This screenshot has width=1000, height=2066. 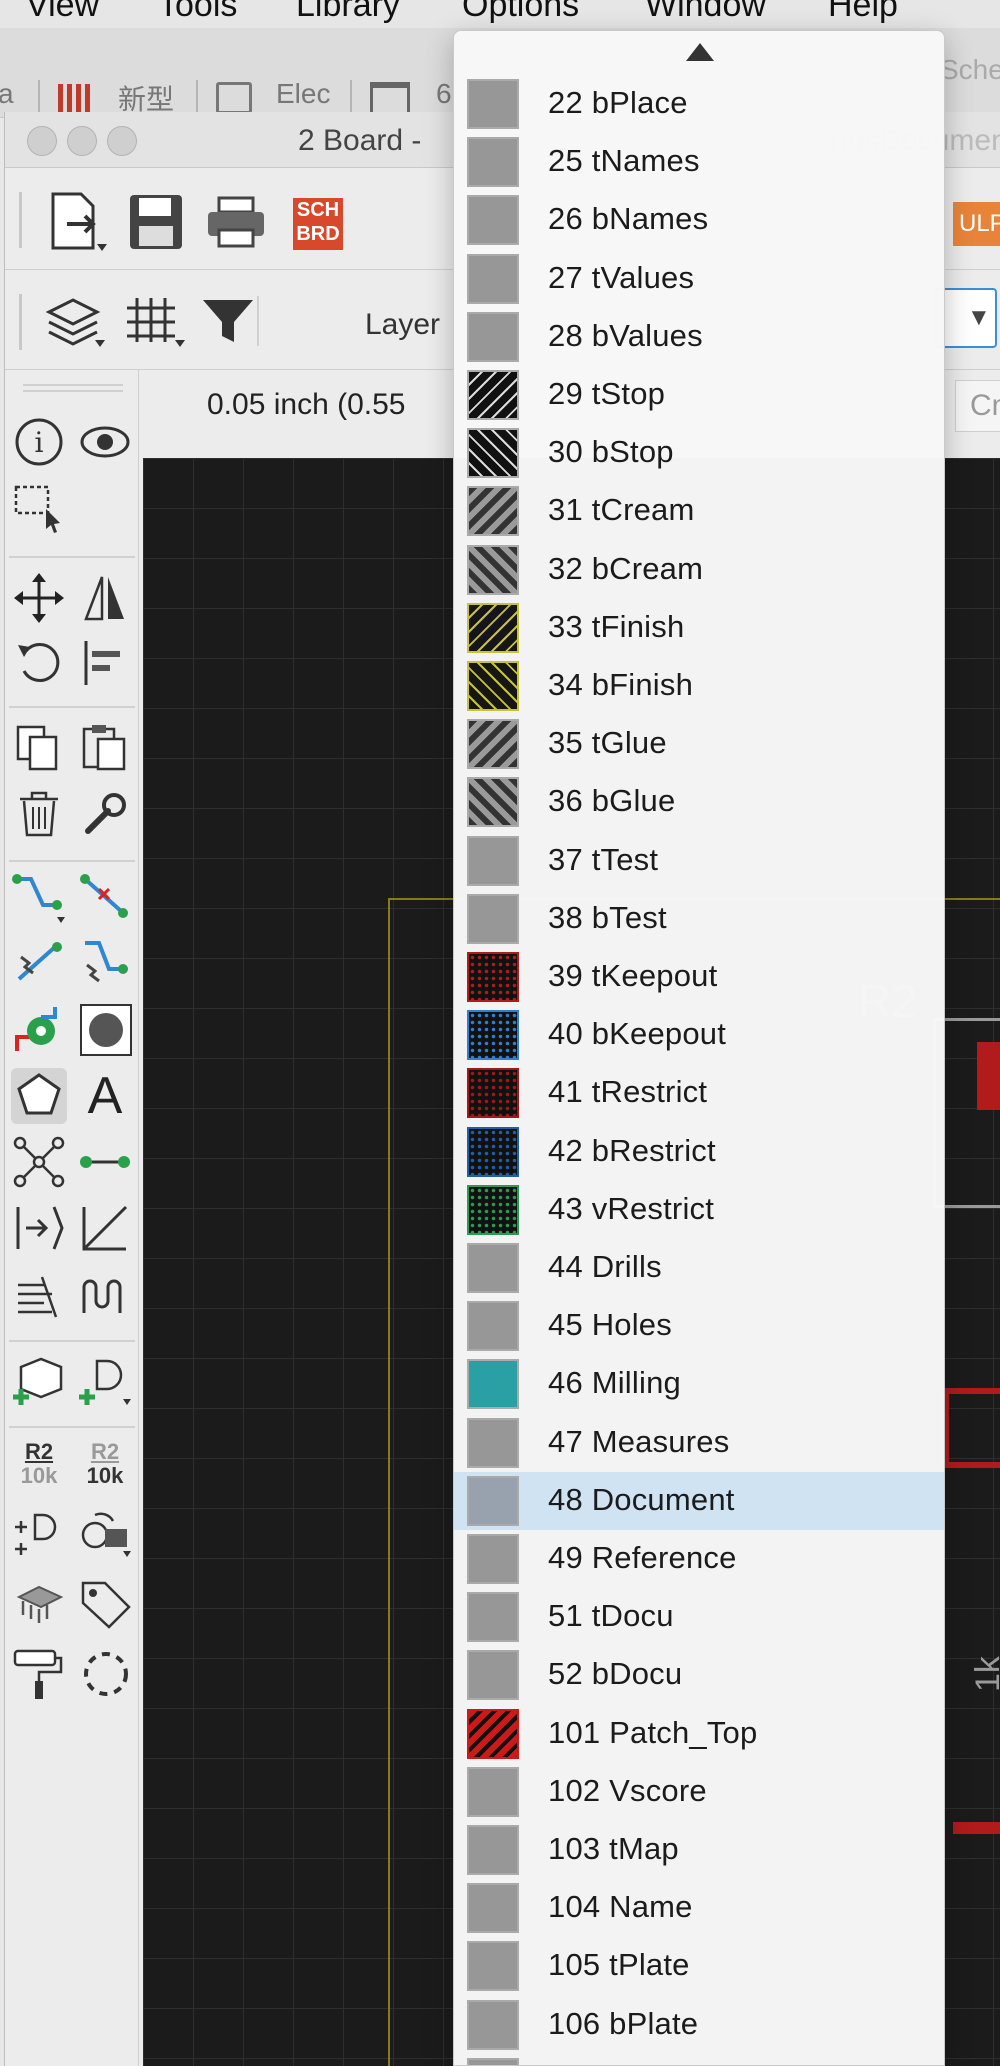 What do you see at coordinates (700, 52) in the screenshot?
I see `scroll-up-arrow-icon: ▲` at bounding box center [700, 52].